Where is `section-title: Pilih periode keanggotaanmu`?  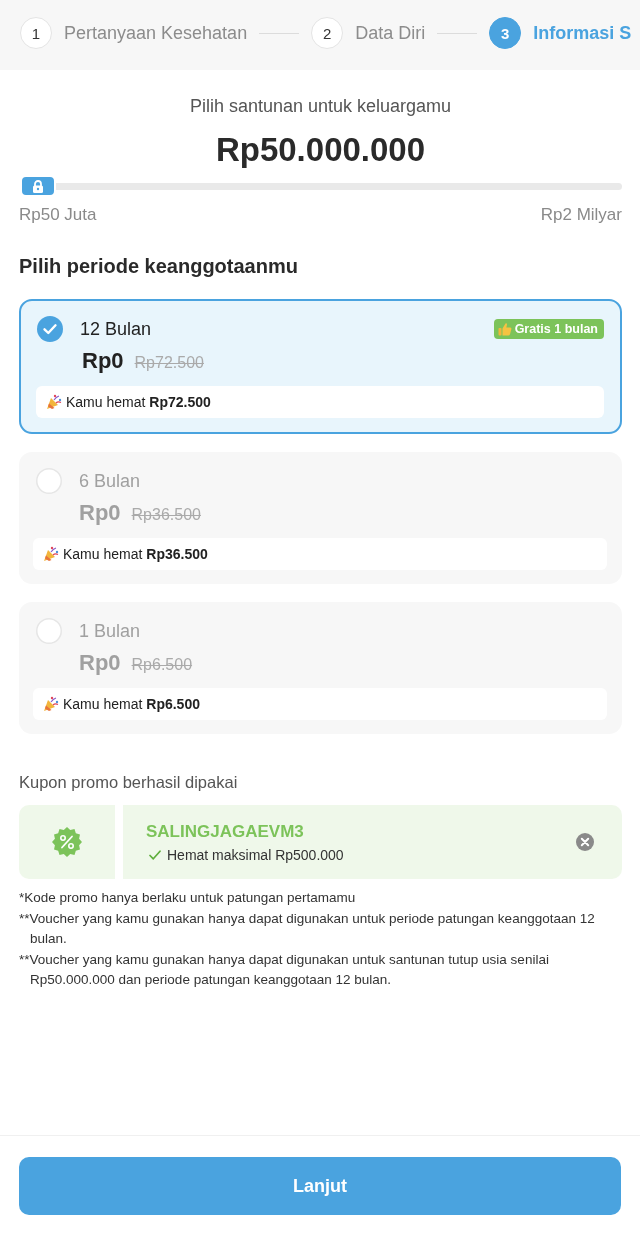 section-title: Pilih periode keanggotaanmu is located at coordinates (159, 266).